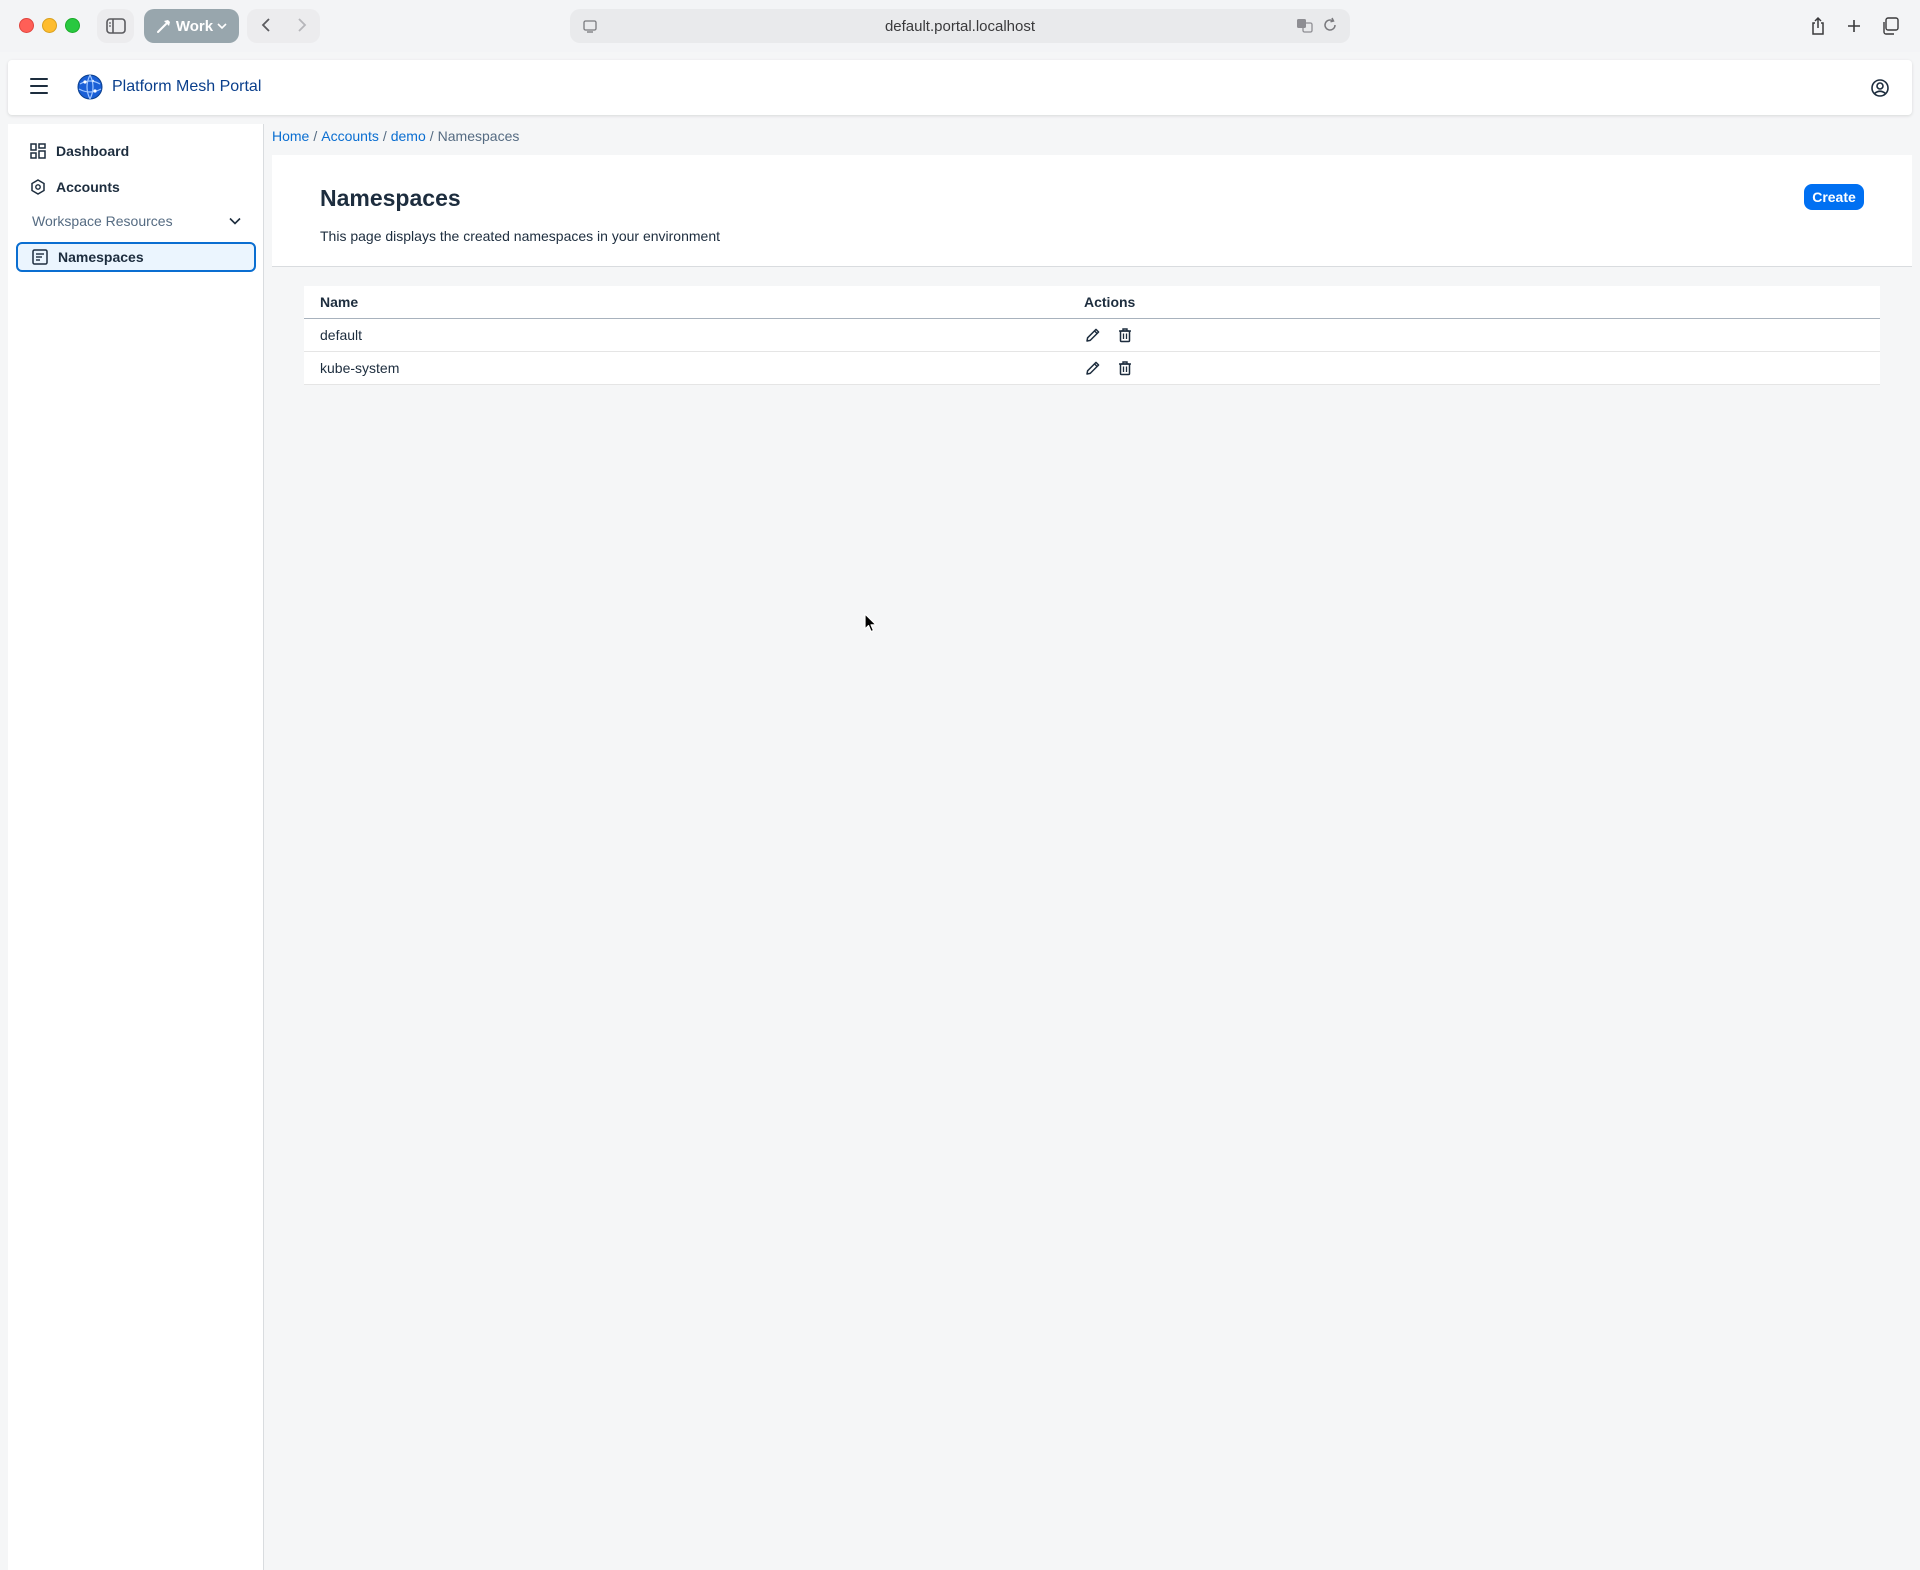 The width and height of the screenshot is (1920, 1570). I want to click on back-button, so click(266, 26).